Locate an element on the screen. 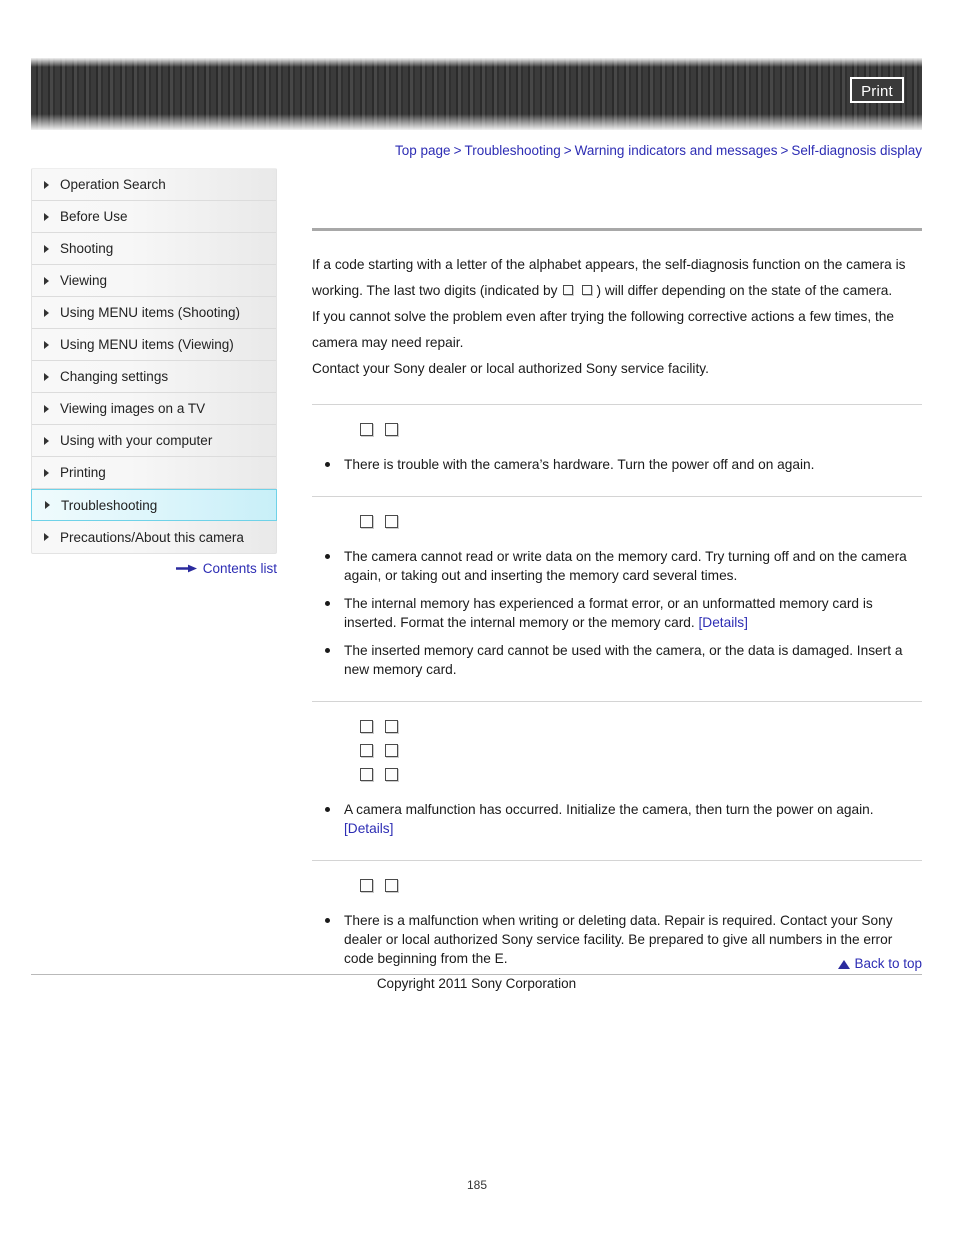  sidebar-item-operation-search: Operation Search is located at coordinates (154, 185).